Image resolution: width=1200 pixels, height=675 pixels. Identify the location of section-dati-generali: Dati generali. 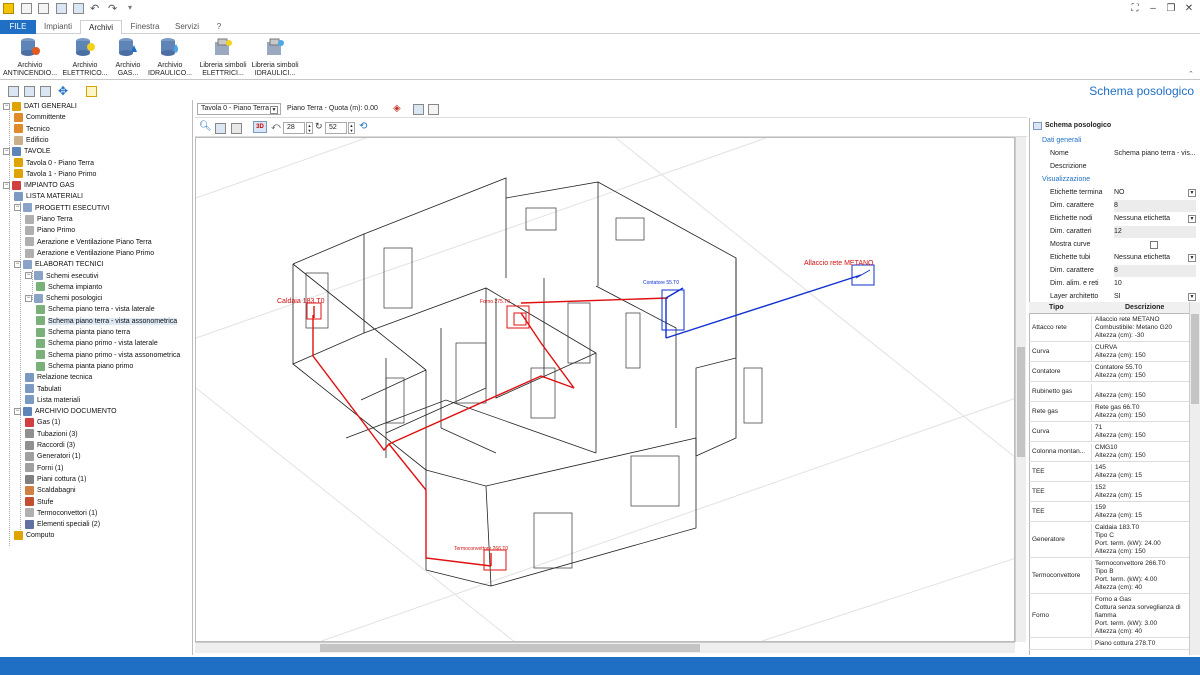
(1114, 141).